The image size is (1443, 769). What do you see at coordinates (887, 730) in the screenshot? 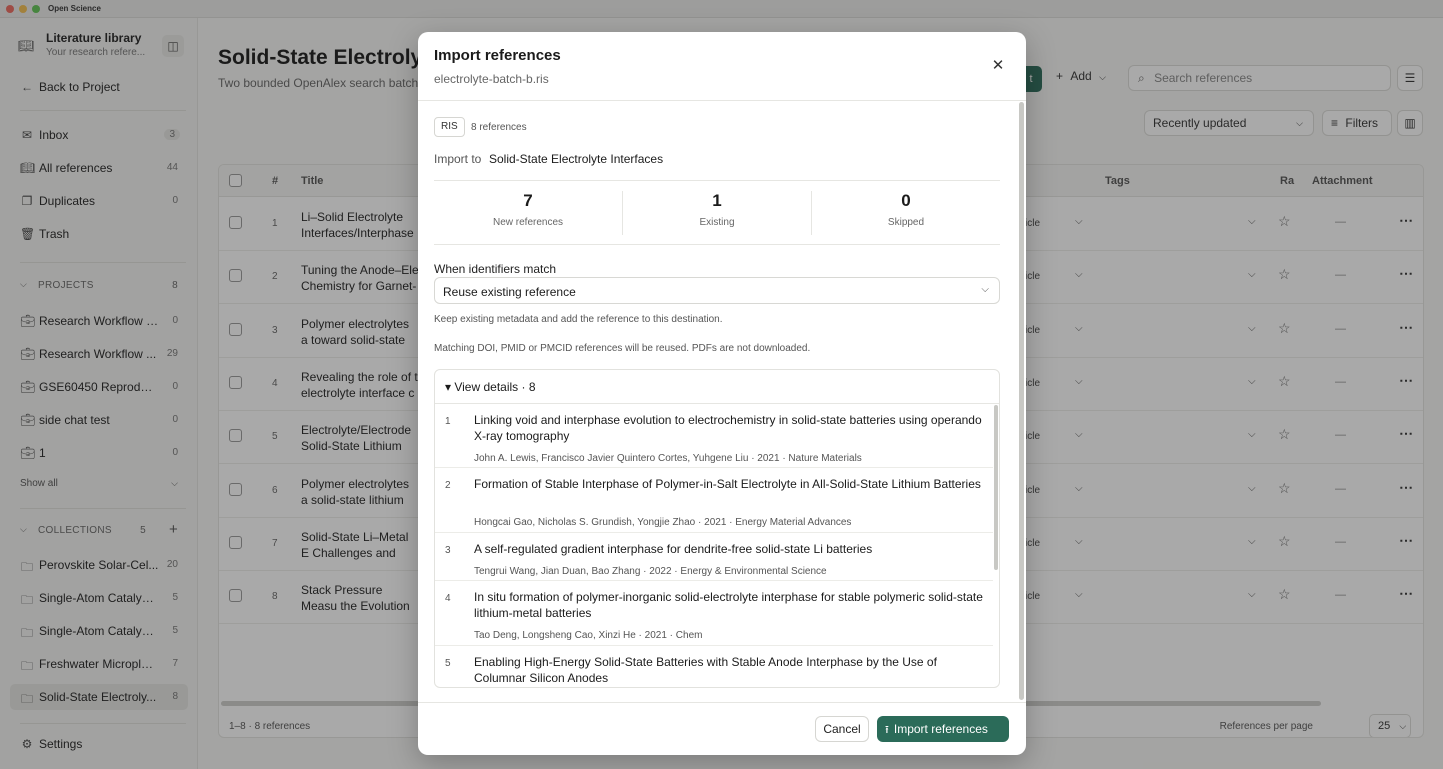
I see `upload-icon: ⭱` at bounding box center [887, 730].